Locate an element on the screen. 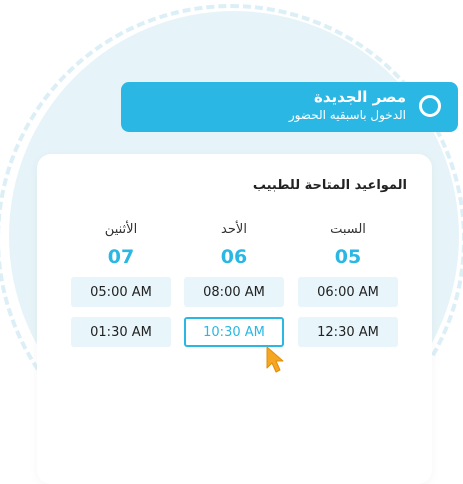 The image size is (463, 484). appointments-title: المواعيد المتاحة للطبيب is located at coordinates (329, 185).